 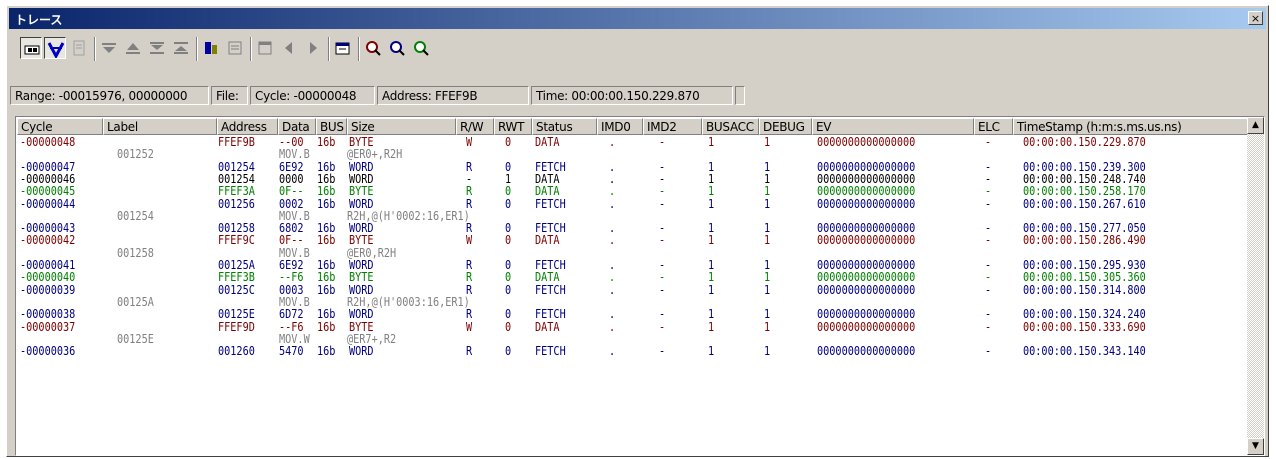 What do you see at coordinates (1084, 314) in the screenshot?
I see `cell-ts: 00:00:00.150.324.240` at bounding box center [1084, 314].